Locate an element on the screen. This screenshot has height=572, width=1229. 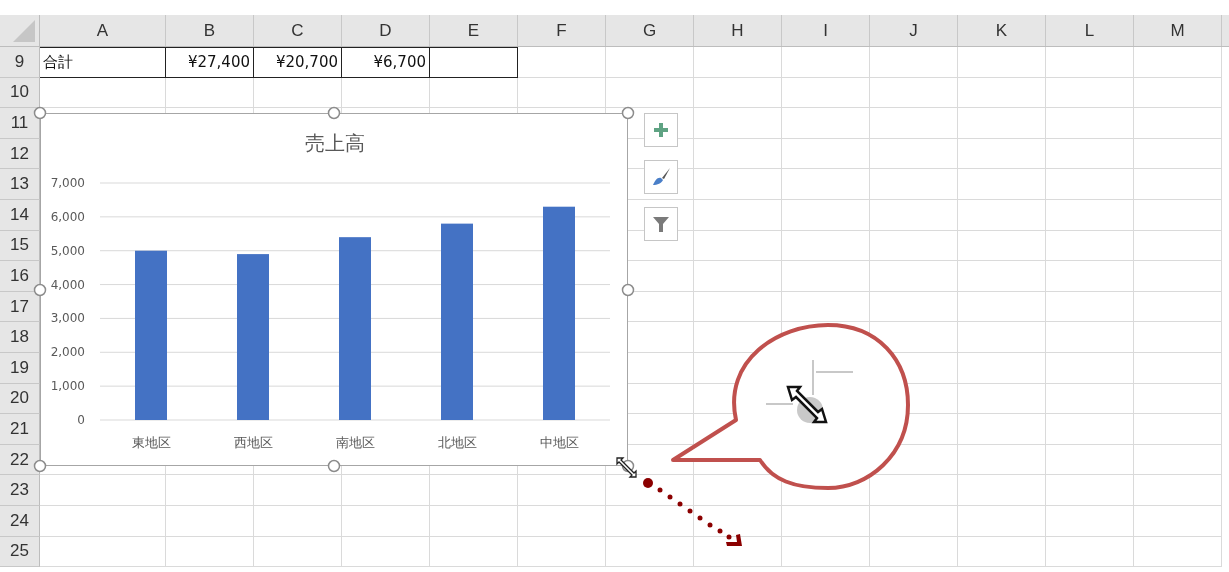
table-cell: ¥6,700 is located at coordinates (386, 62).